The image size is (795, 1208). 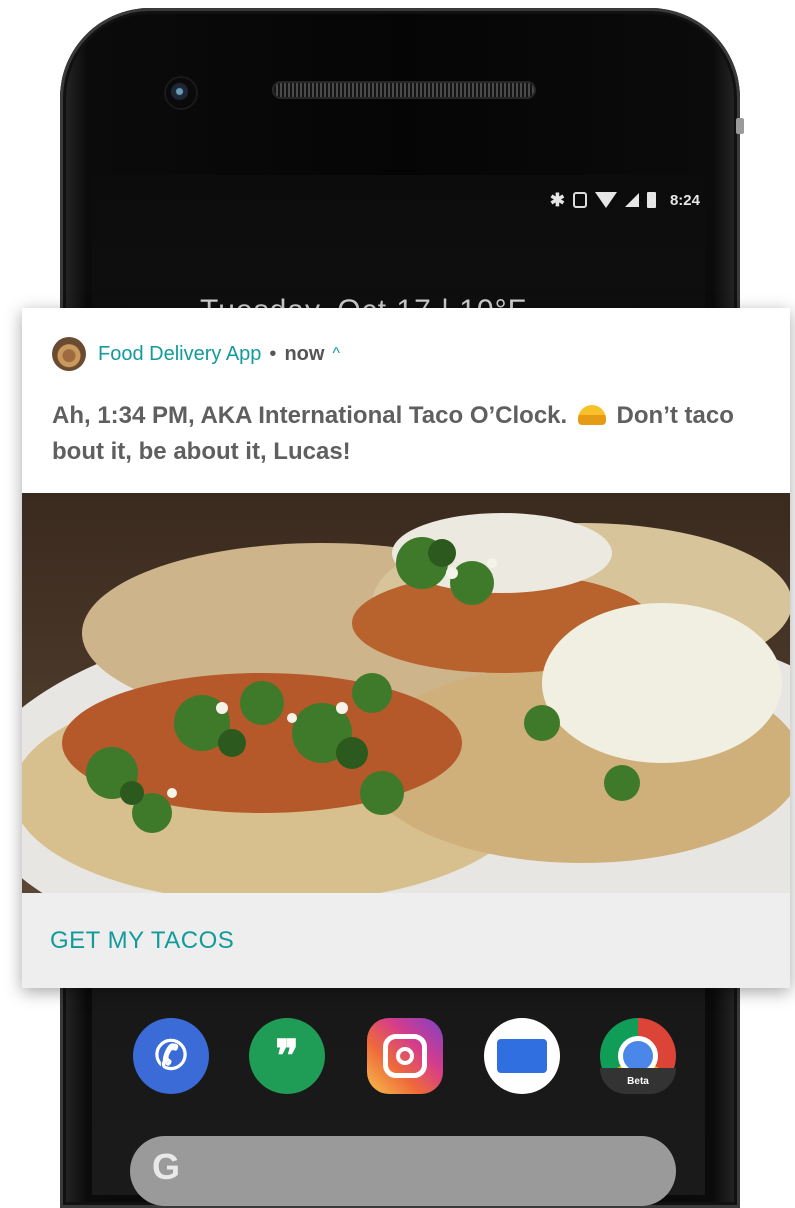 What do you see at coordinates (631, 200) in the screenshot?
I see `cell-signal-icon` at bounding box center [631, 200].